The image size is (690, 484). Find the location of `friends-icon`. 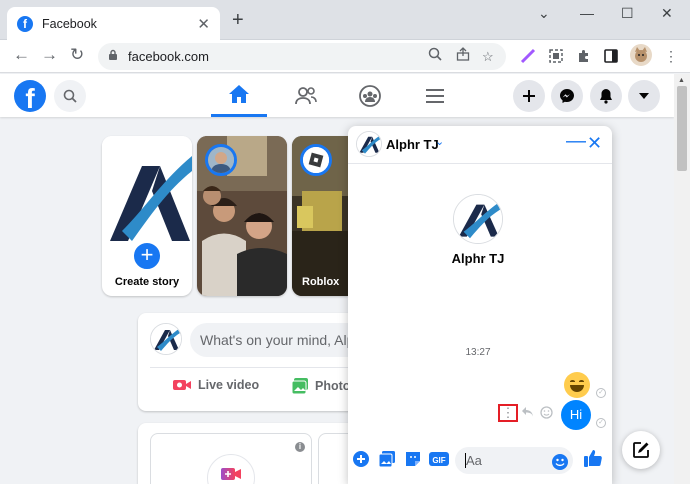

friends-icon is located at coordinates (306, 95).